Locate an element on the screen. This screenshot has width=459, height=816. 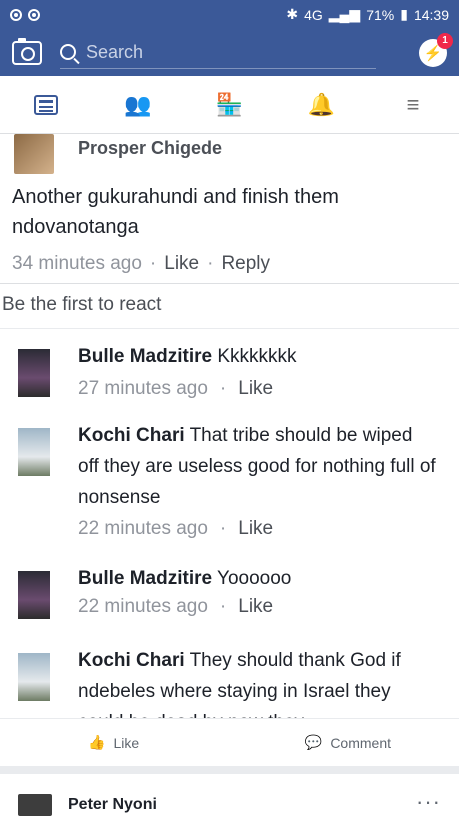
menu-tab: ≡ is located at coordinates (413, 105).